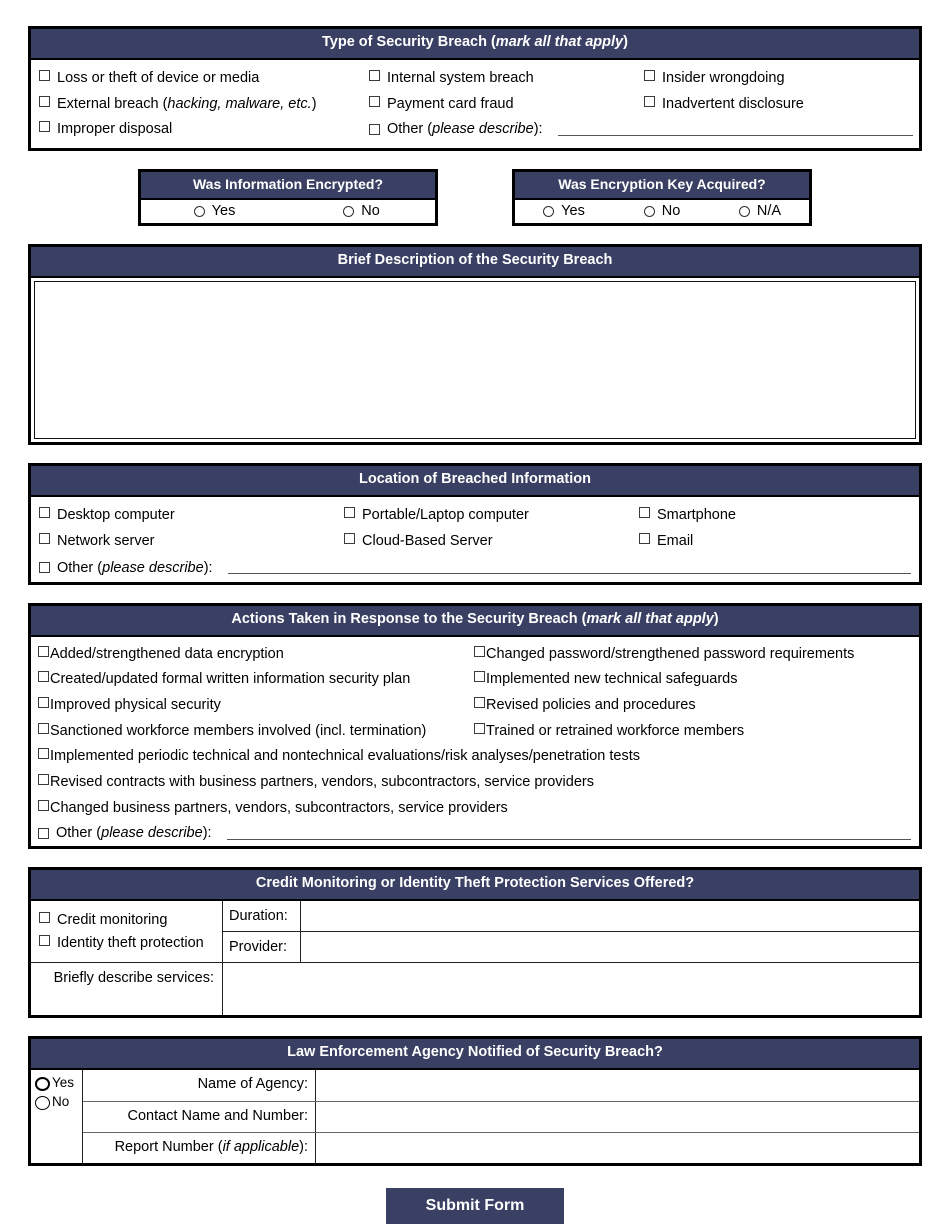 The image size is (950, 1230). I want to click on header-text-emphasis: mark all that apply, so click(650, 618).